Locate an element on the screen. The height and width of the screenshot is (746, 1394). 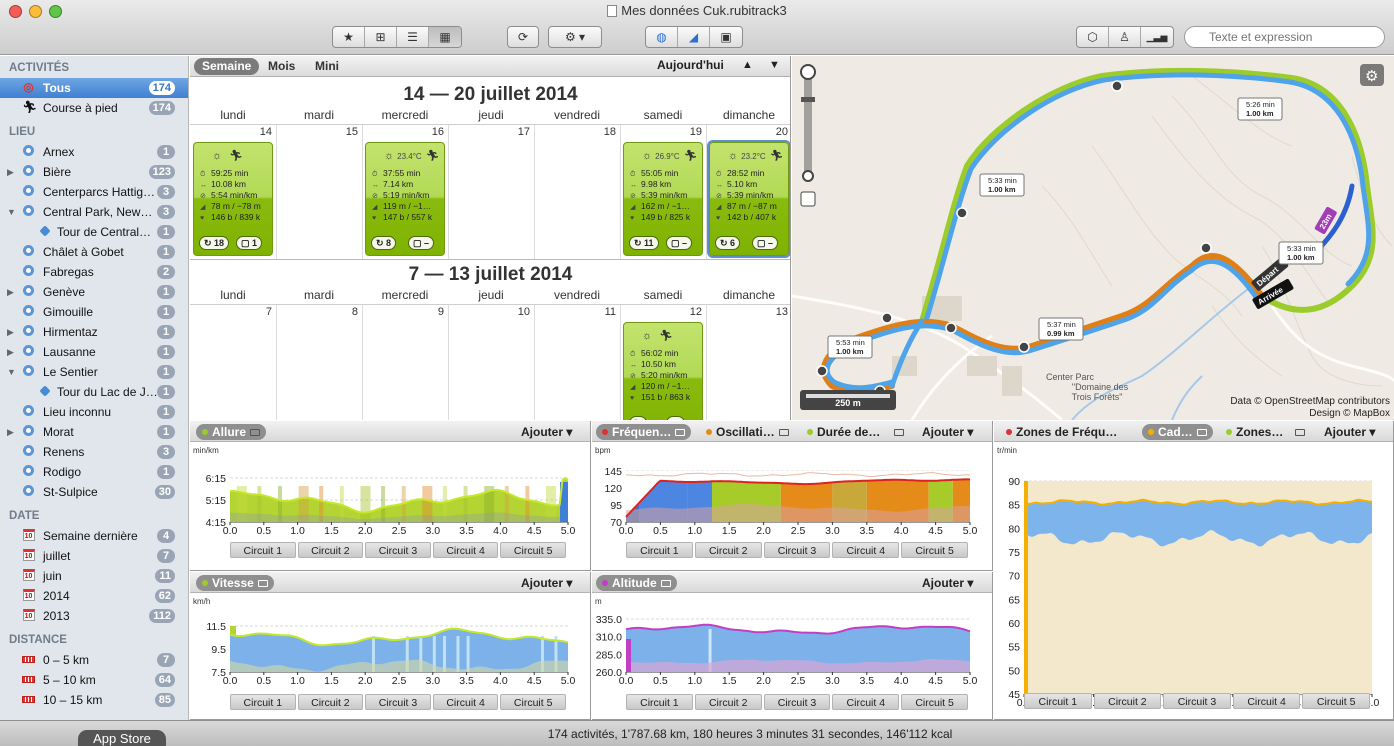
tab-vitesse: Vitesse is located at coordinates (235, 583).